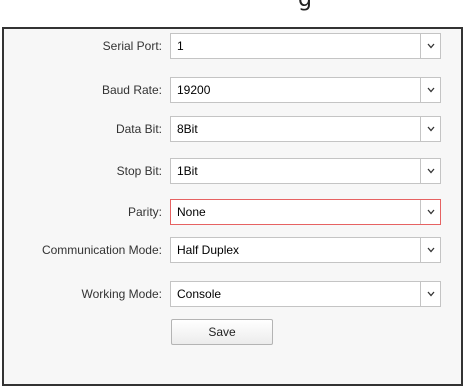 The width and height of the screenshot is (470, 390). What do you see at coordinates (191, 212) in the screenshot?
I see `parity-value: None` at bounding box center [191, 212].